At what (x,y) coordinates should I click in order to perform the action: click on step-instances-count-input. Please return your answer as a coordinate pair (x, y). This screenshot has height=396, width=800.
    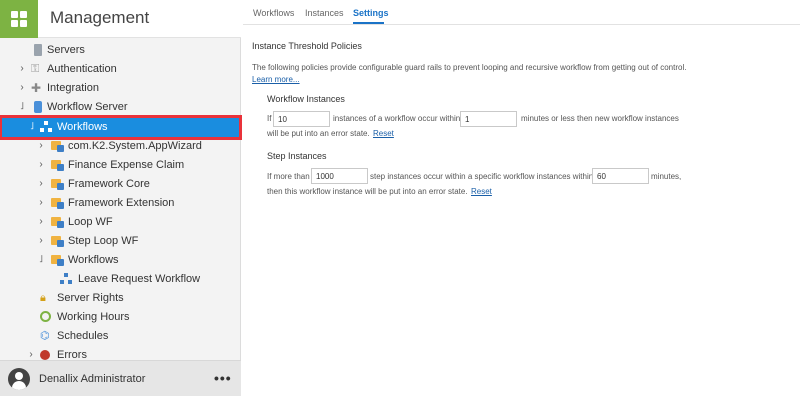
    Looking at the image, I should click on (339, 176).